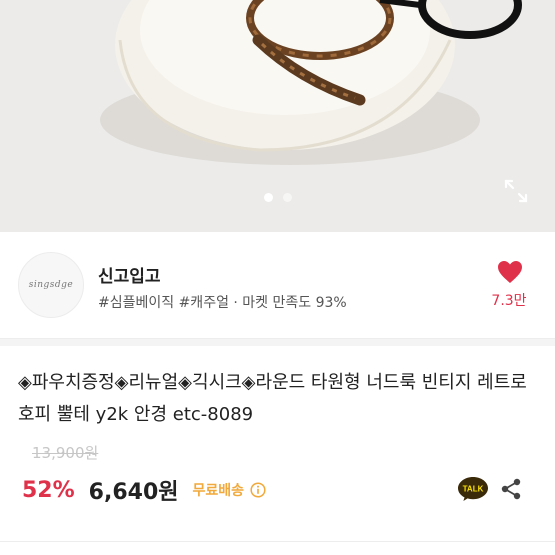 The width and height of the screenshot is (555, 555). I want to click on free-shipping-label: 무료배송, so click(218, 491).